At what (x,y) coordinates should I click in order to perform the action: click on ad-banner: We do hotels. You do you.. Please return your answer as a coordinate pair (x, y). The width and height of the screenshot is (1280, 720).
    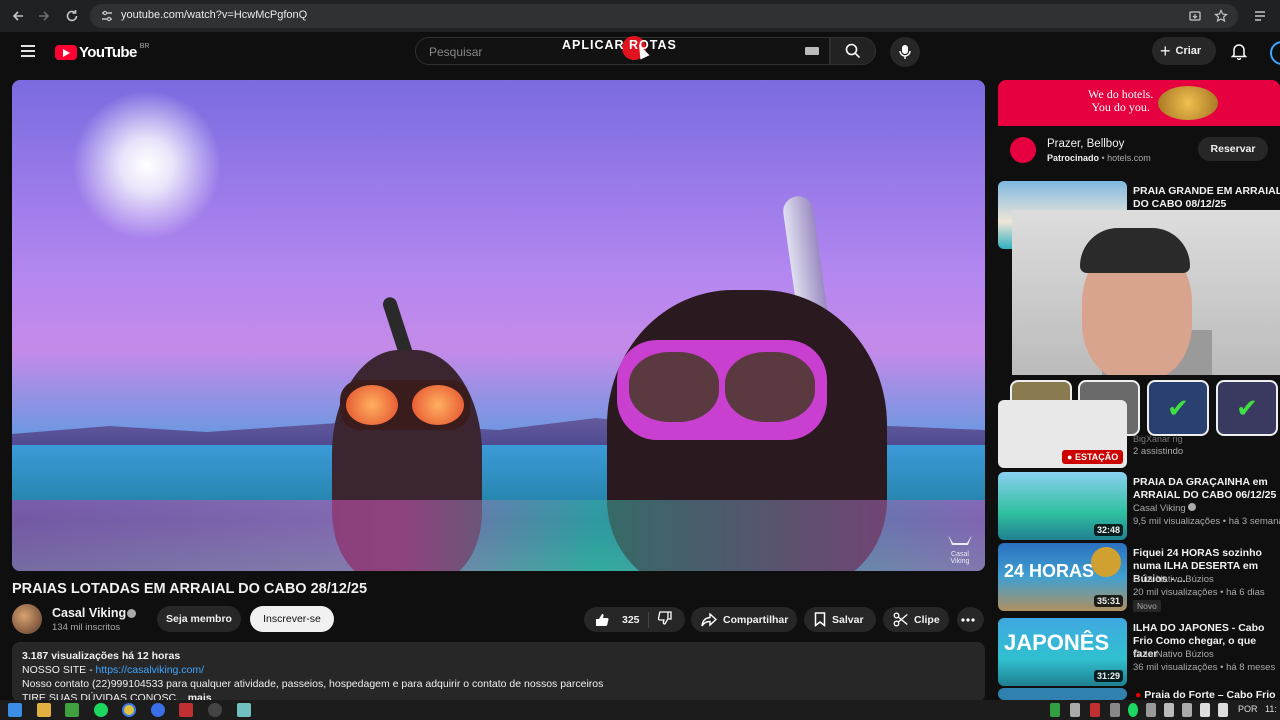
    Looking at the image, I should click on (1139, 103).